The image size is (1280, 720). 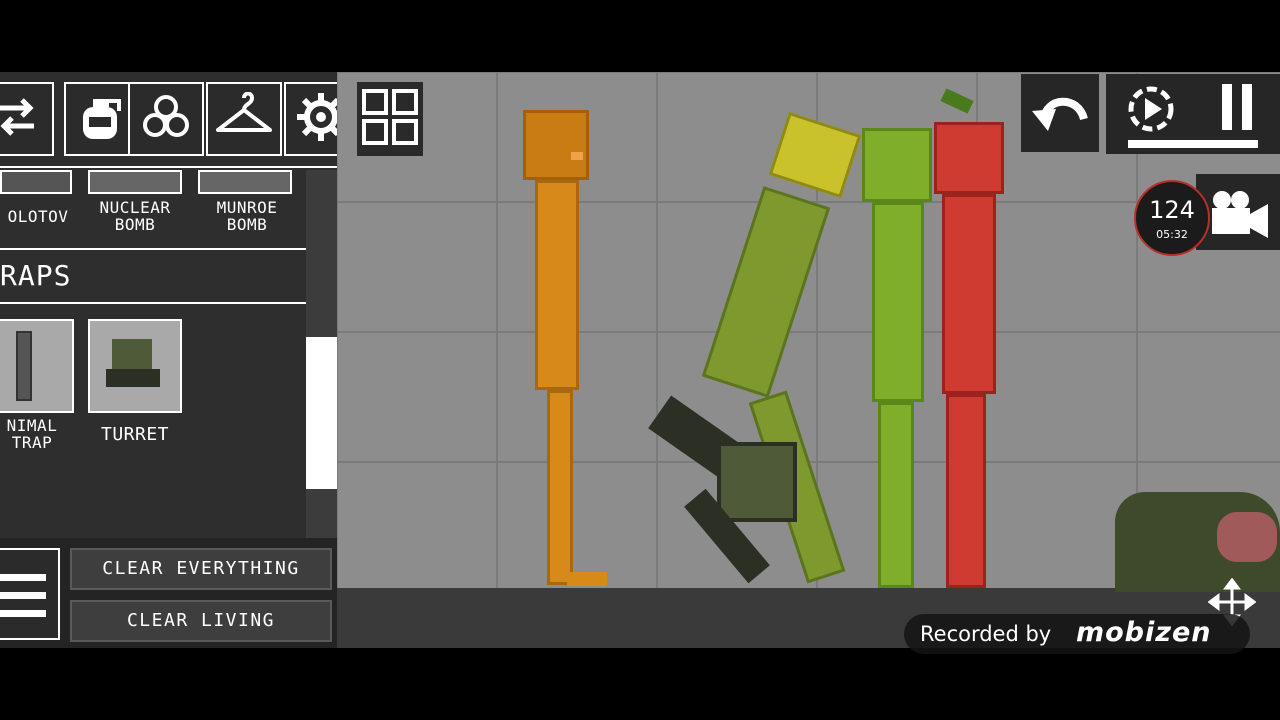 What do you see at coordinates (1172, 210) in the screenshot?
I see `recording-timer-main: 124` at bounding box center [1172, 210].